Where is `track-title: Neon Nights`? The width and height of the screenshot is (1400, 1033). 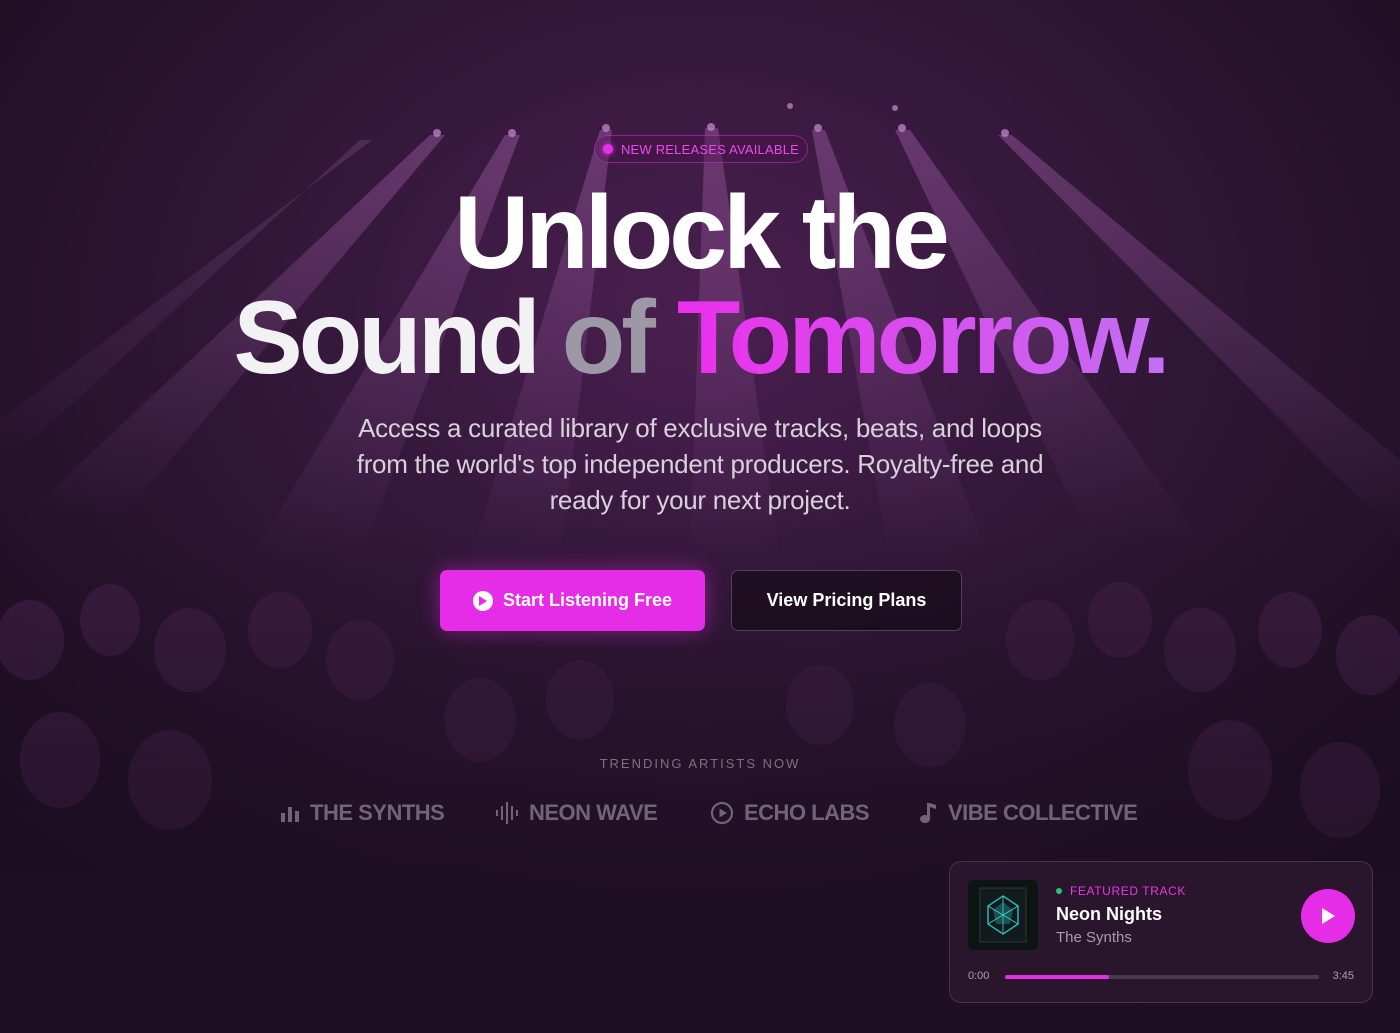
track-title: Neon Nights is located at coordinates (1109, 914).